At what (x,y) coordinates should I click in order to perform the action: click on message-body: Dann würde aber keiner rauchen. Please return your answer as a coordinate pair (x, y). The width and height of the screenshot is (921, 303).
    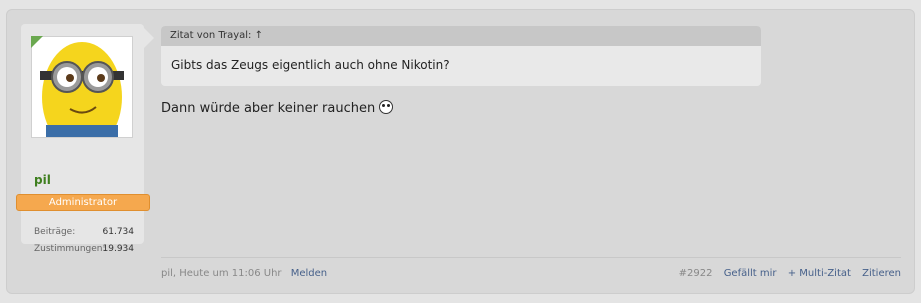
    Looking at the image, I should click on (277, 108).